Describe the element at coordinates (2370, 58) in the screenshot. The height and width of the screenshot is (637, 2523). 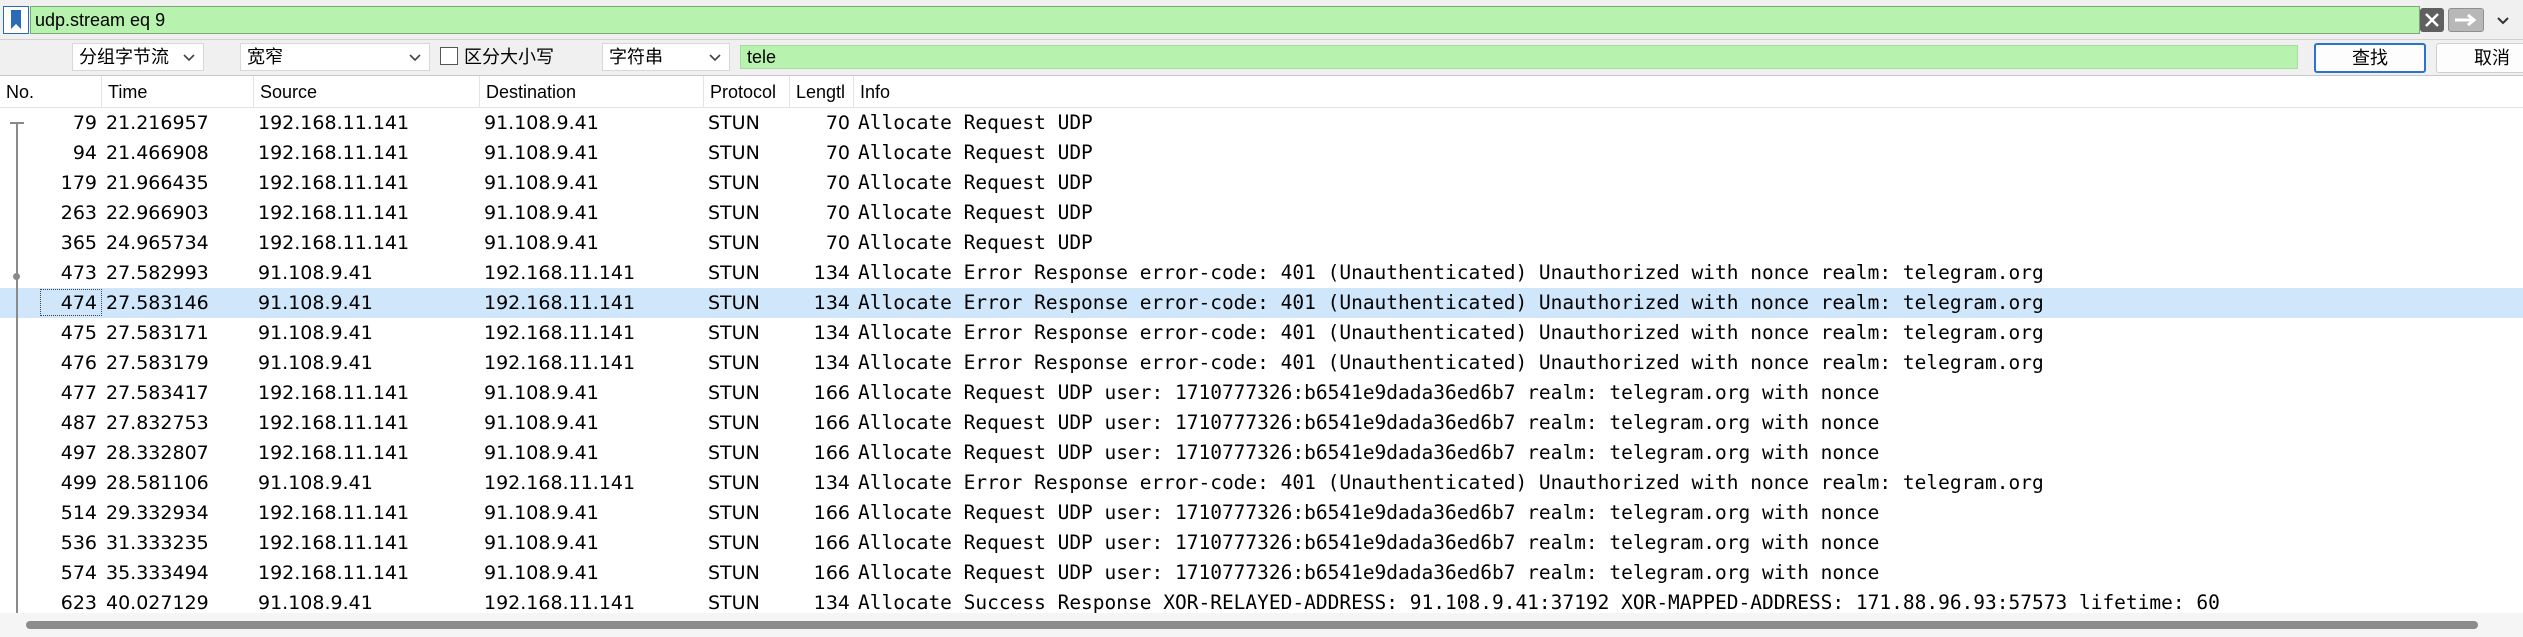
I see `find-button: 查找` at that location.